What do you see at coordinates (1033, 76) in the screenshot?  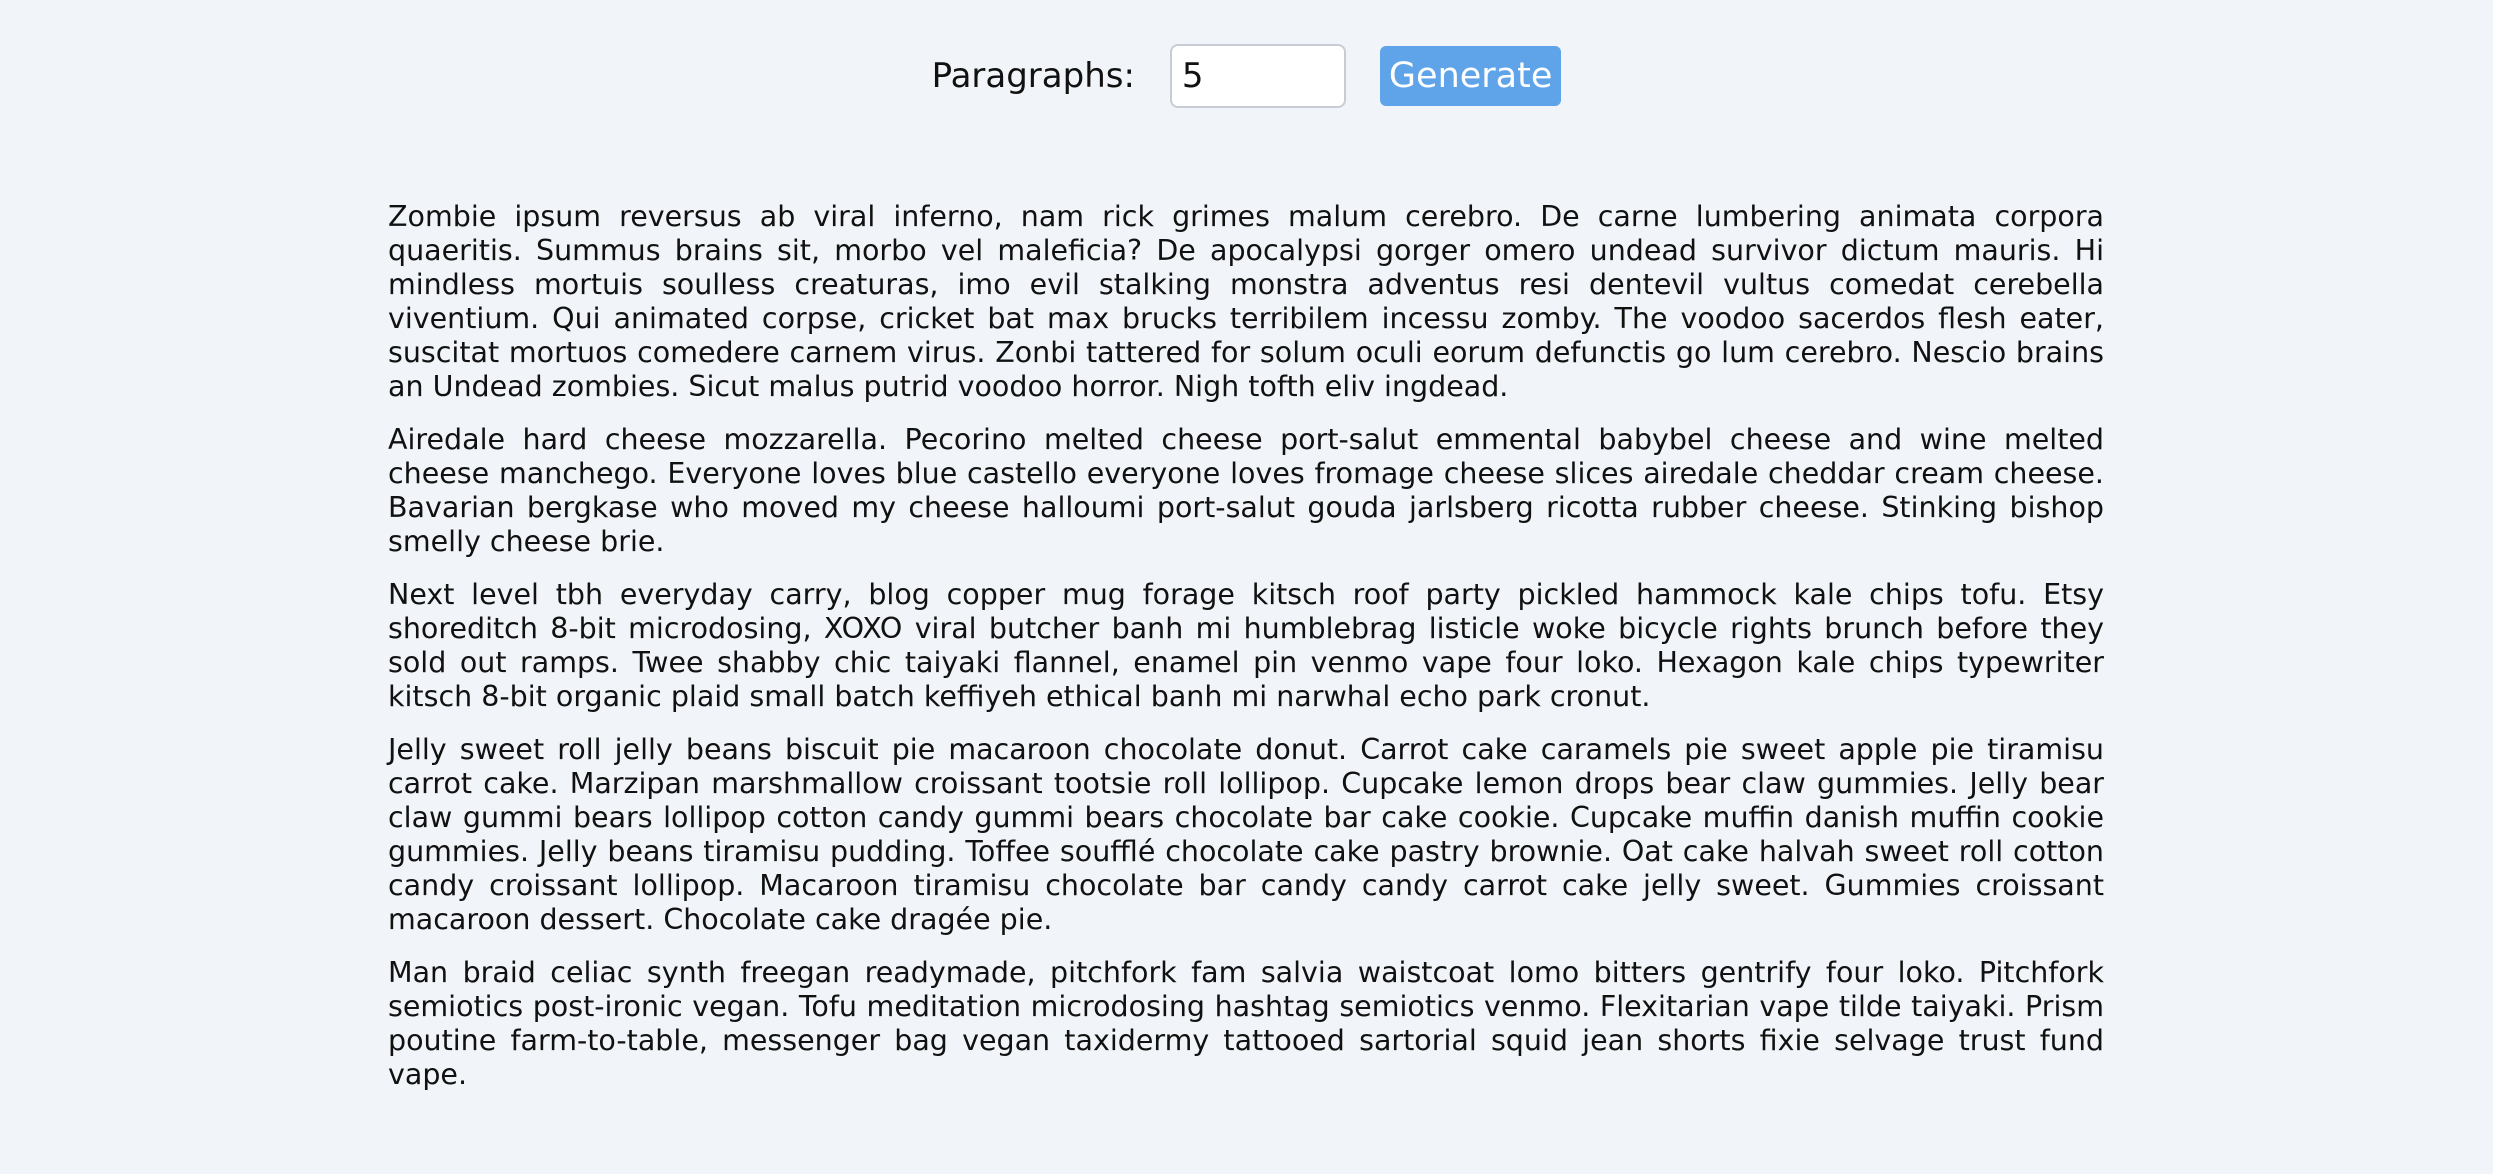 I see `paragraphs-label: Paragraphs:` at bounding box center [1033, 76].